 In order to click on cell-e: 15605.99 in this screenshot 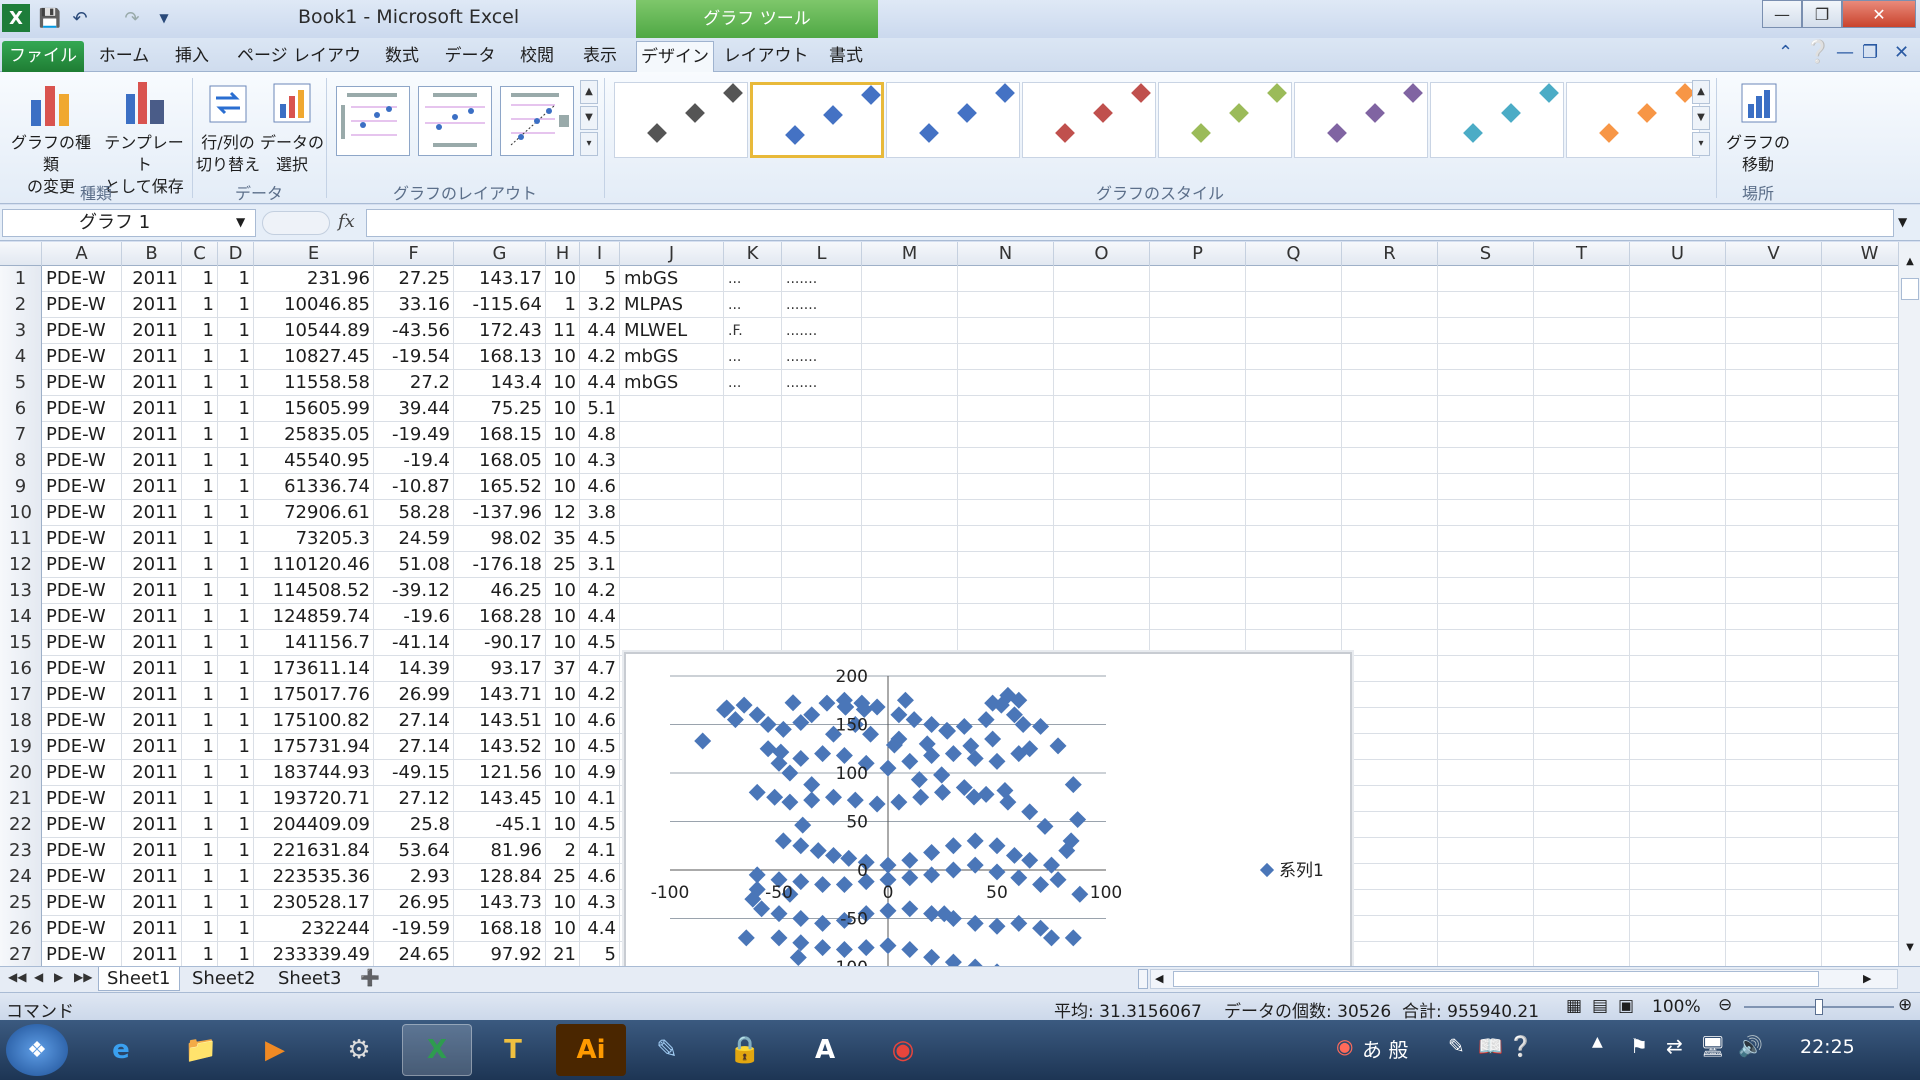, I will do `click(314, 409)`.